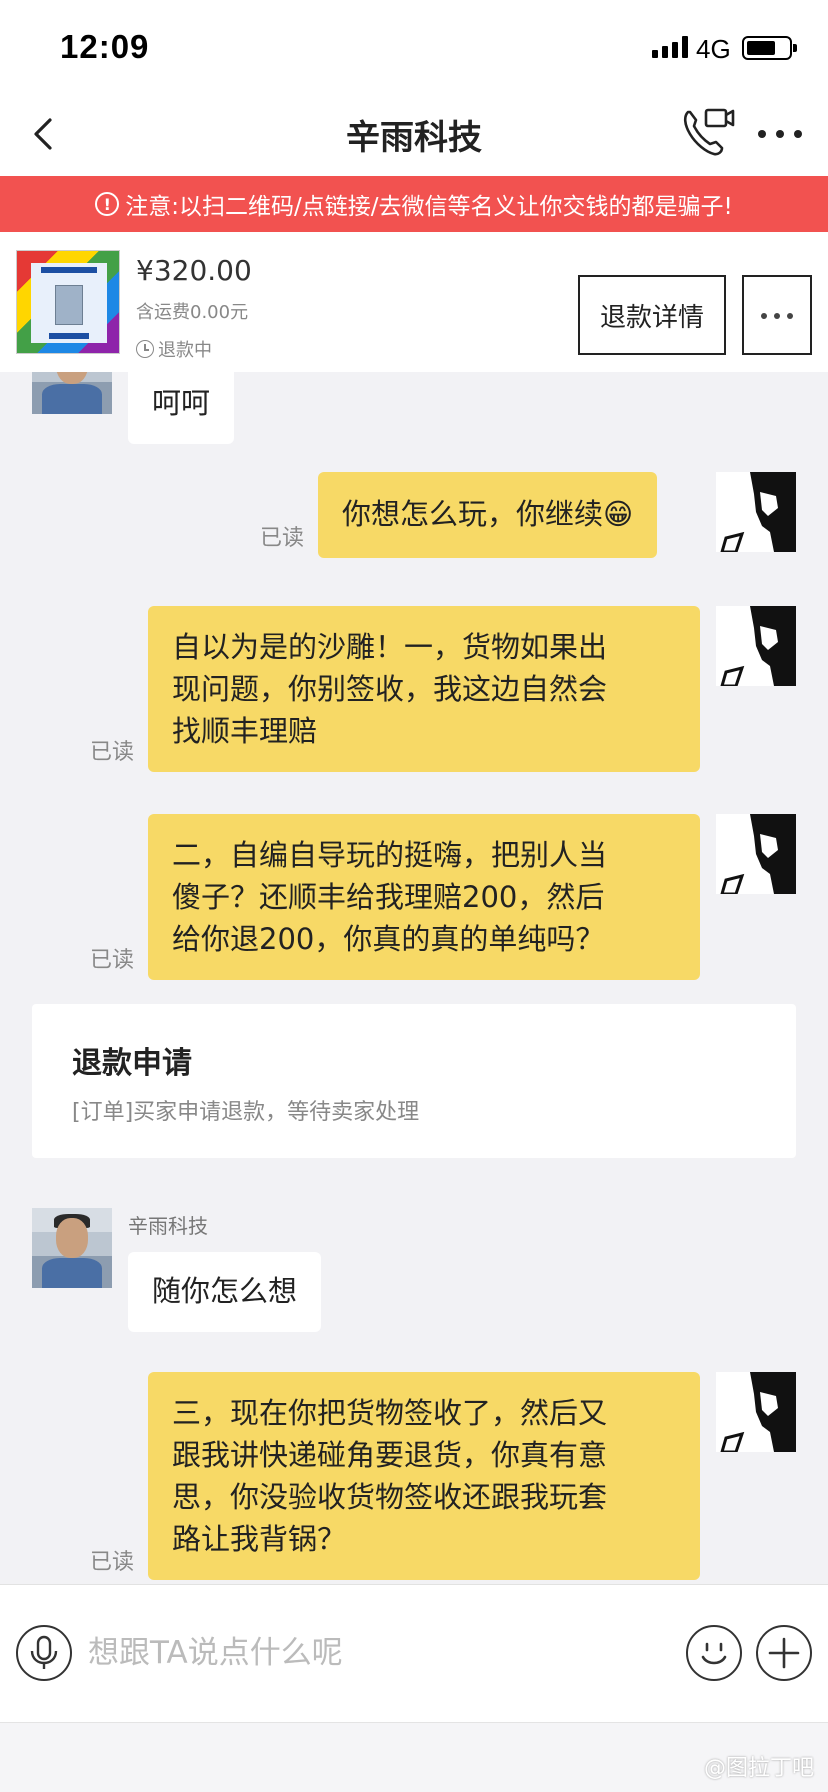 This screenshot has width=828, height=1792. Describe the element at coordinates (105, 46) in the screenshot. I see `status-time: 12:09` at that location.